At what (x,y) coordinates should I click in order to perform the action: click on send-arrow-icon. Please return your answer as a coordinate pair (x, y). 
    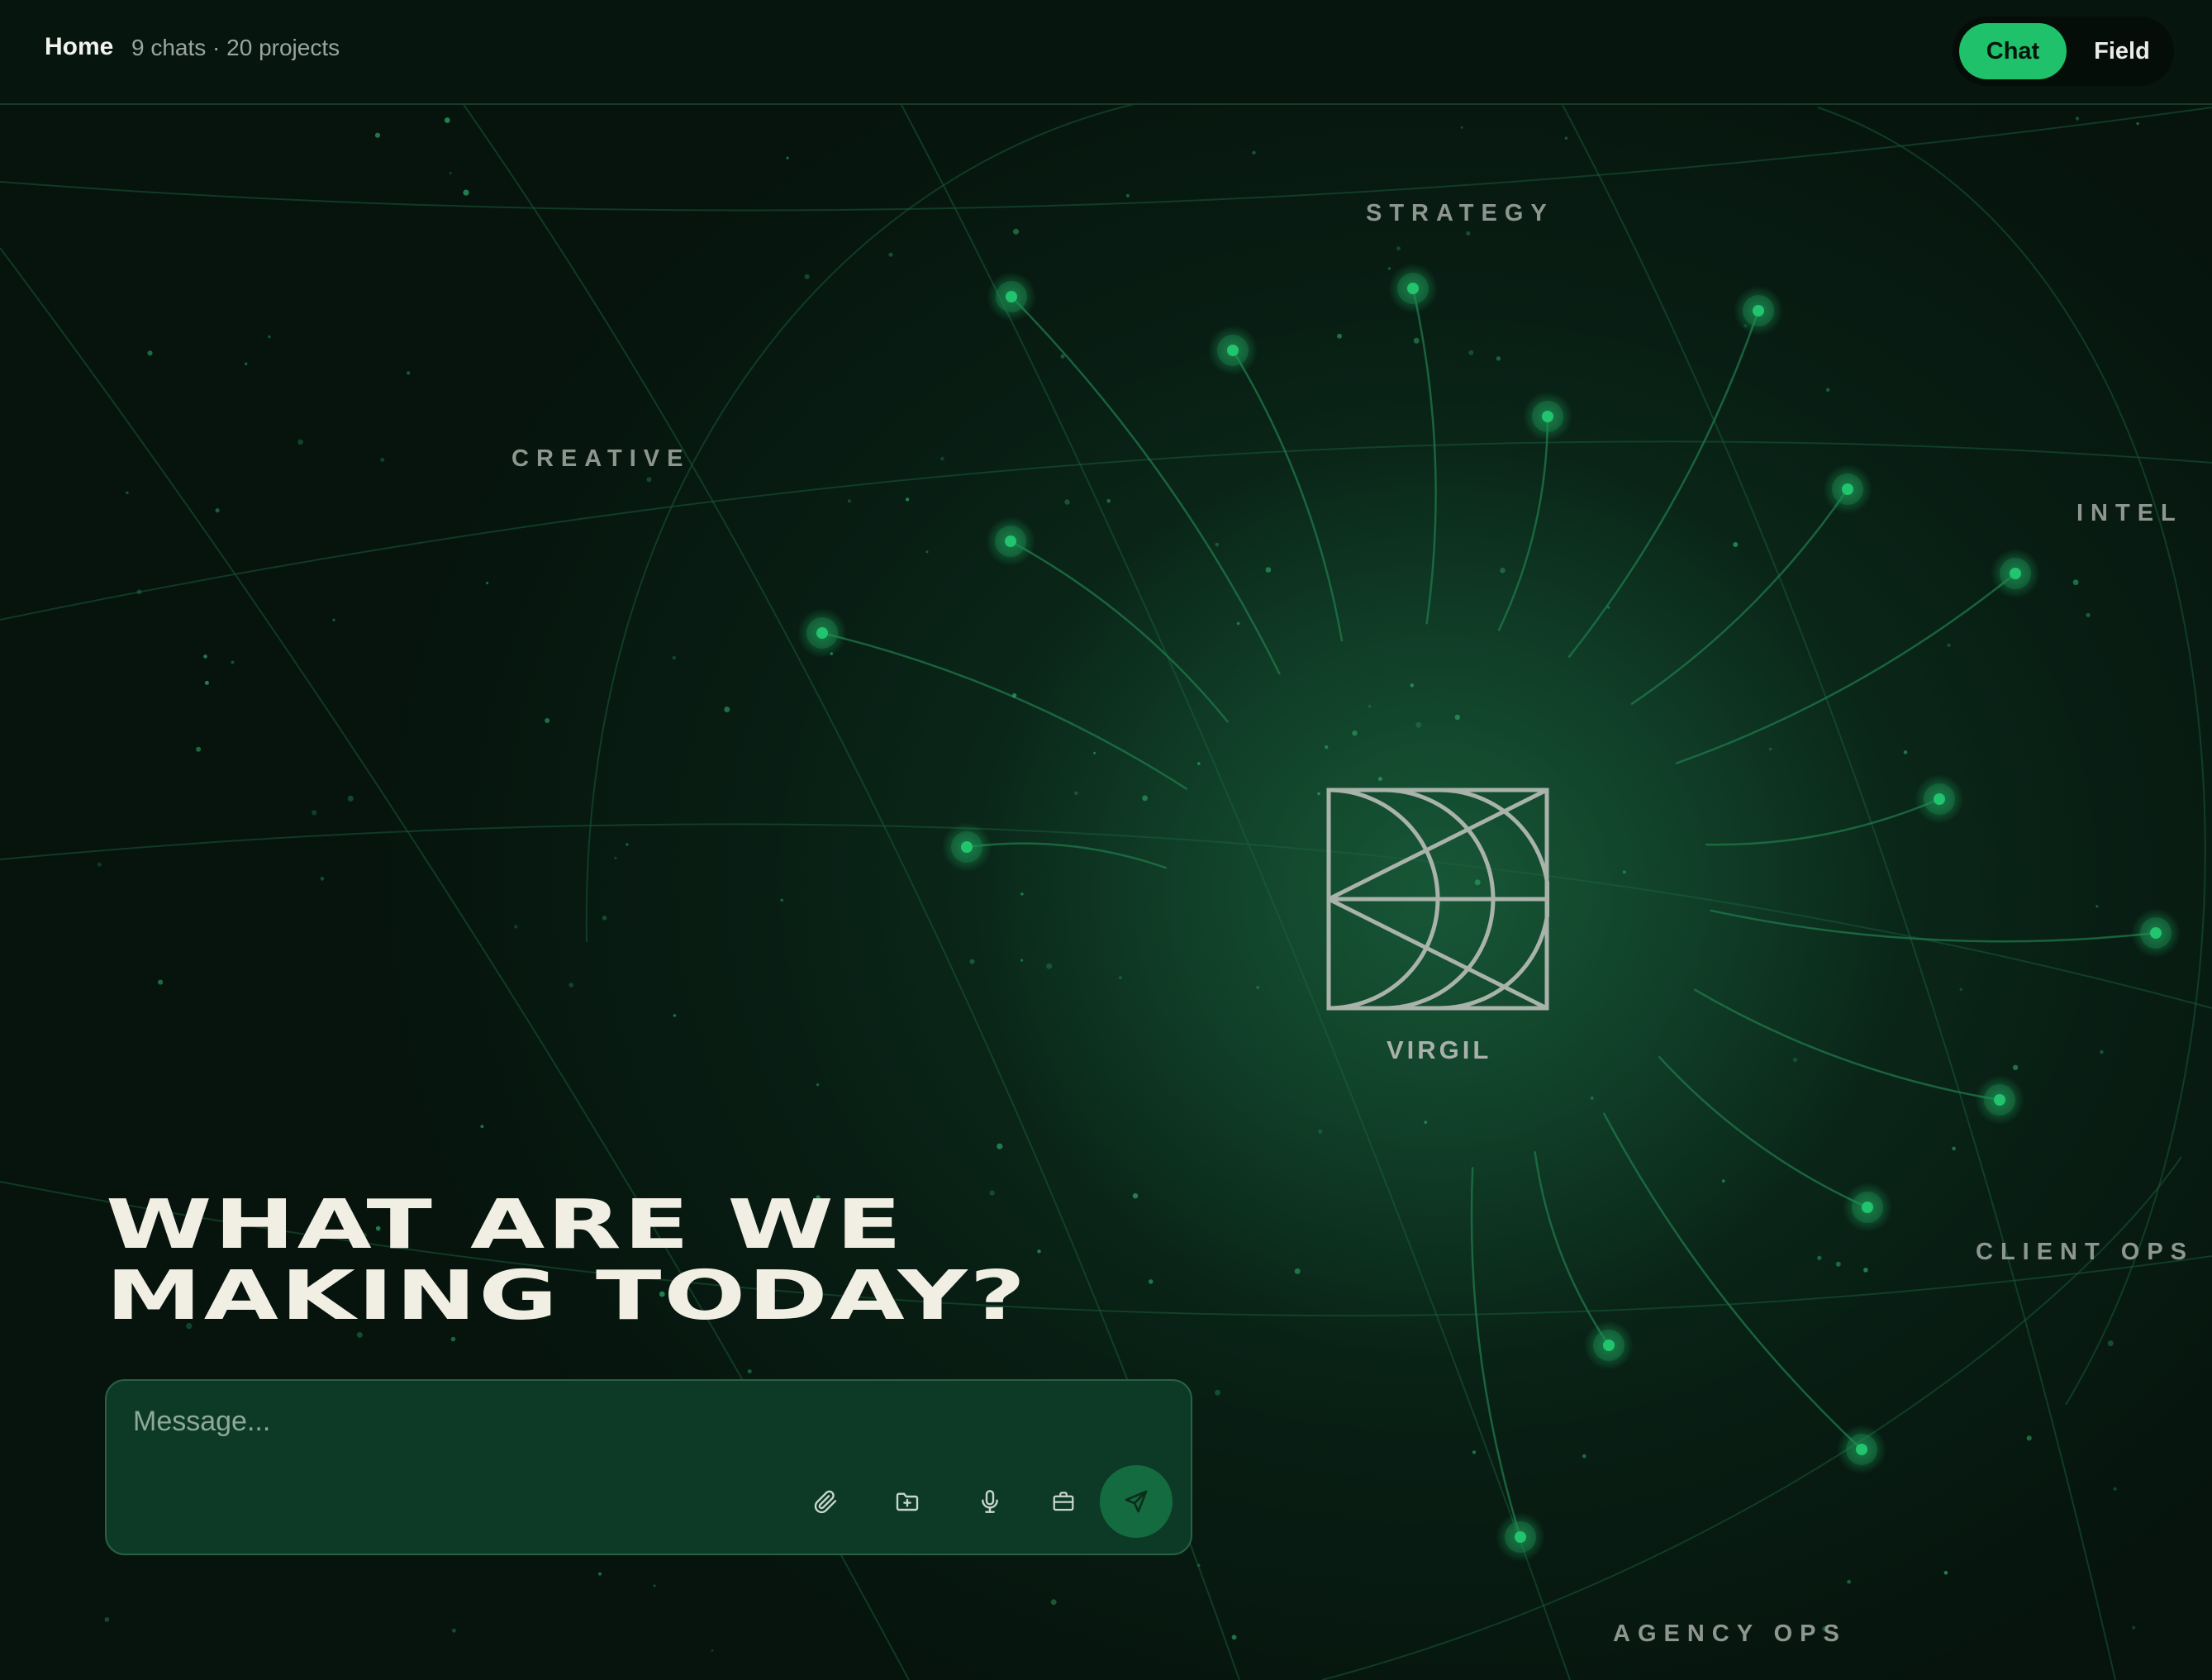
    Looking at the image, I should click on (1136, 1501).